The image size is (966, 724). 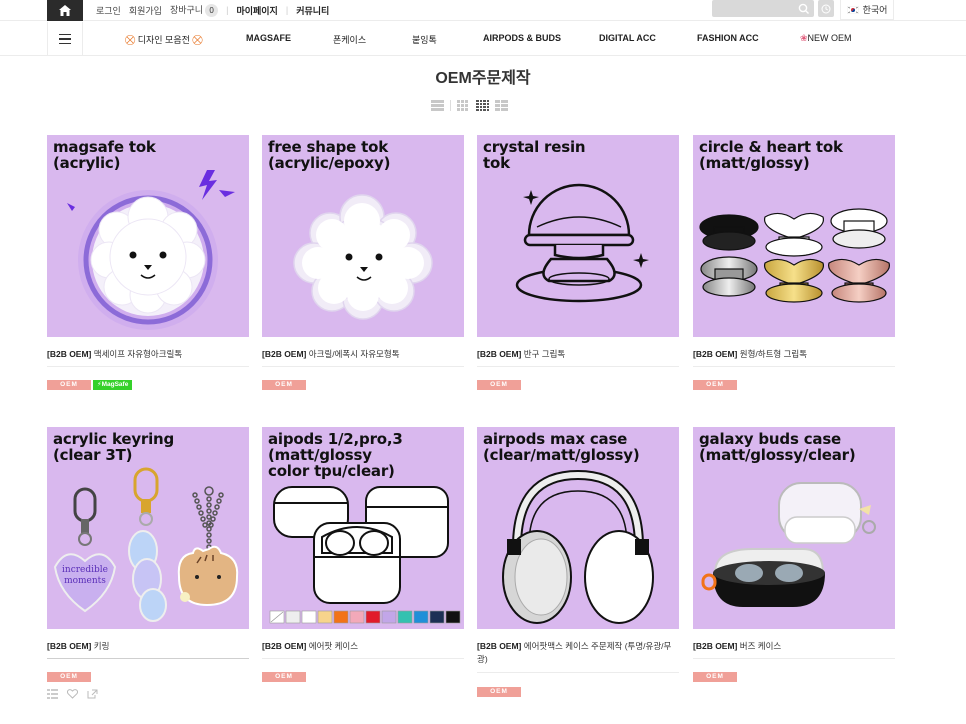 I want to click on product-thumbnail: airpods max case (clear/matt/glossy), so click(x=578, y=528).